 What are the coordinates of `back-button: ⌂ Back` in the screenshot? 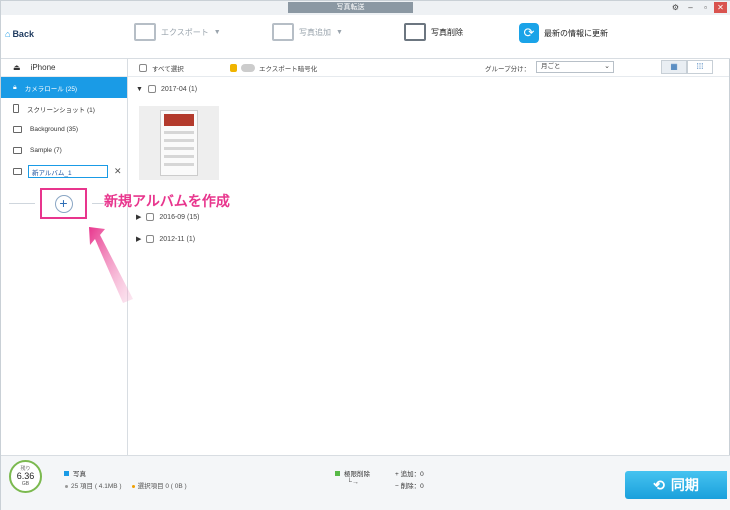 It's located at (19, 34).